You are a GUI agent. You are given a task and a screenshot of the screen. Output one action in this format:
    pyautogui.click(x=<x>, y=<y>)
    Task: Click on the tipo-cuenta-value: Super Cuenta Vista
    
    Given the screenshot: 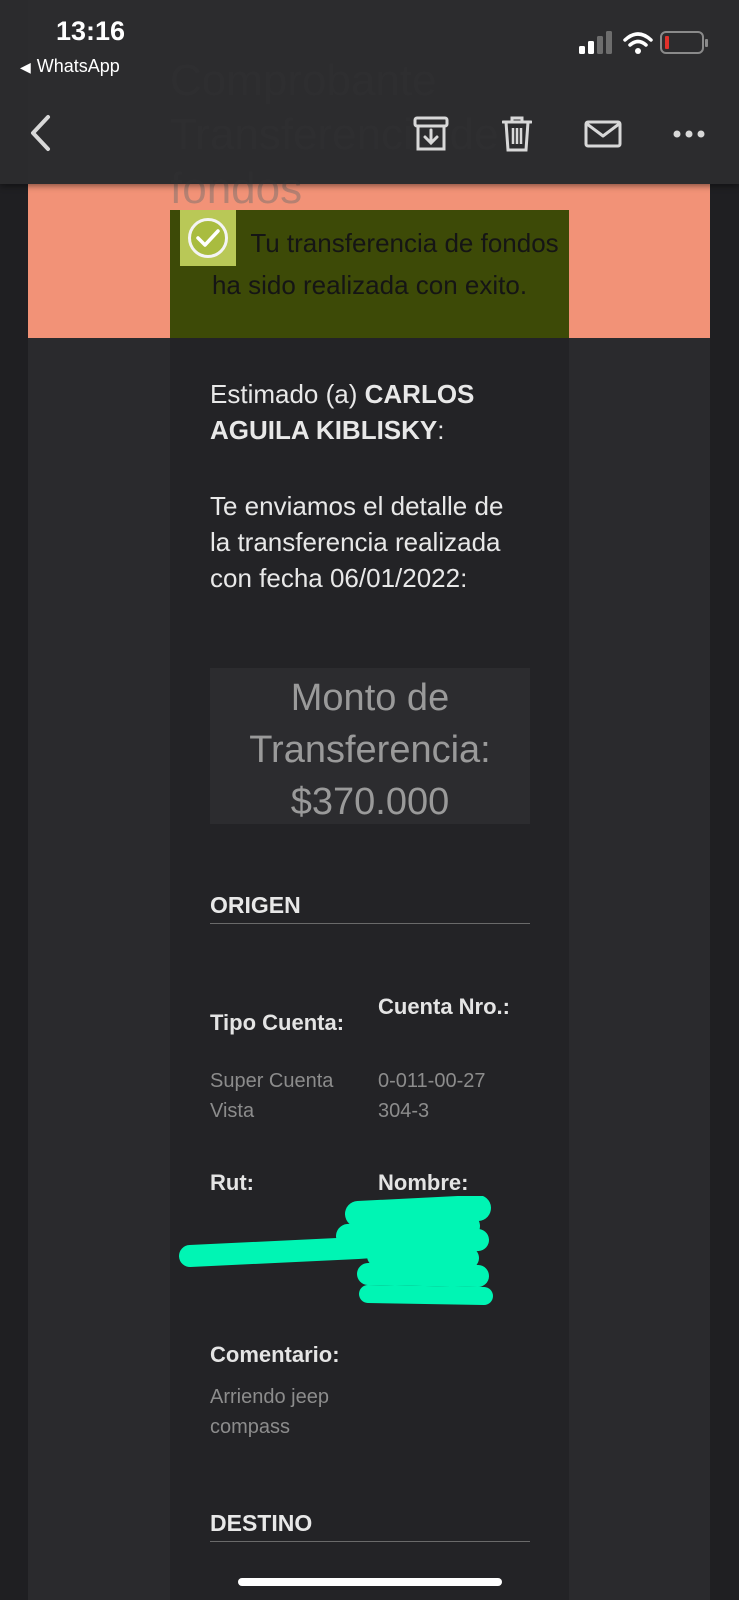 What is the action you would take?
    pyautogui.click(x=272, y=1096)
    